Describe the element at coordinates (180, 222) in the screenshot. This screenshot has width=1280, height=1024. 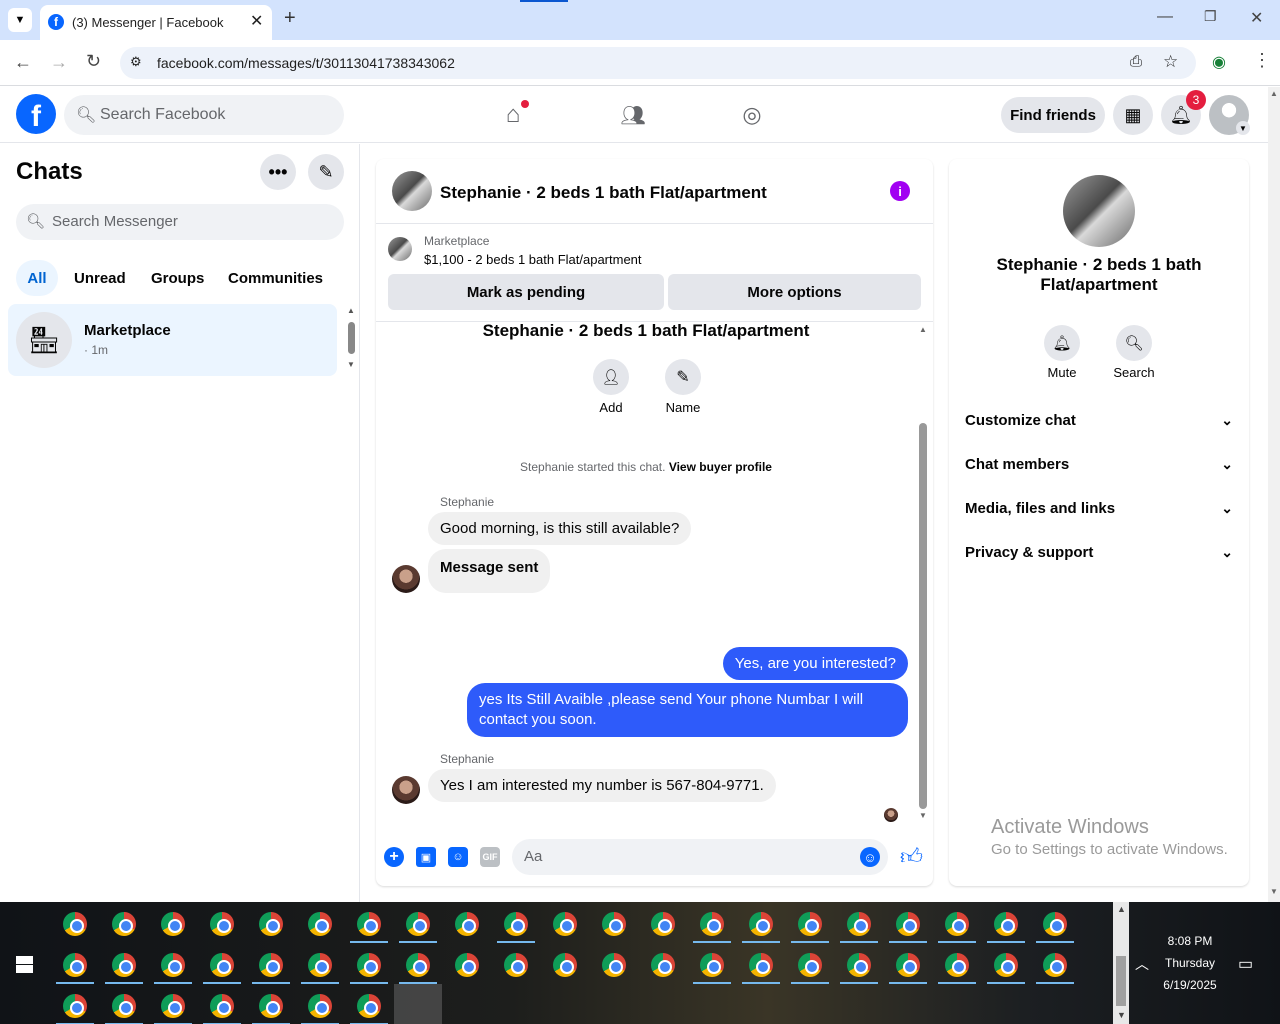
I see `messenger-search: 🔍︎ Search Messenger` at that location.